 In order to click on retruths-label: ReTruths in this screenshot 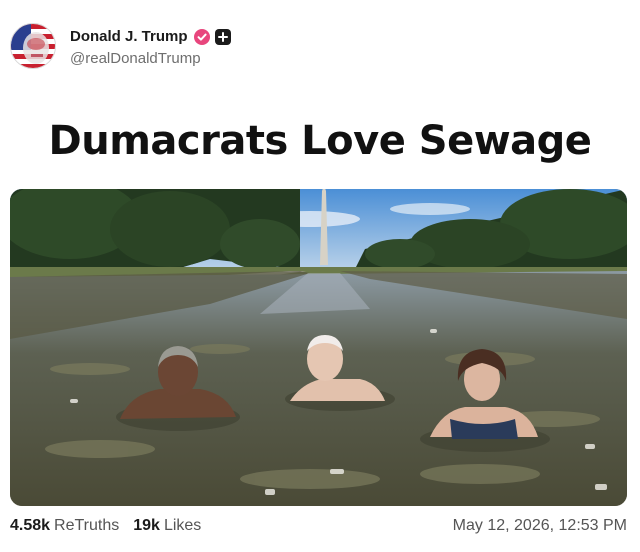, I will do `click(86, 526)`.